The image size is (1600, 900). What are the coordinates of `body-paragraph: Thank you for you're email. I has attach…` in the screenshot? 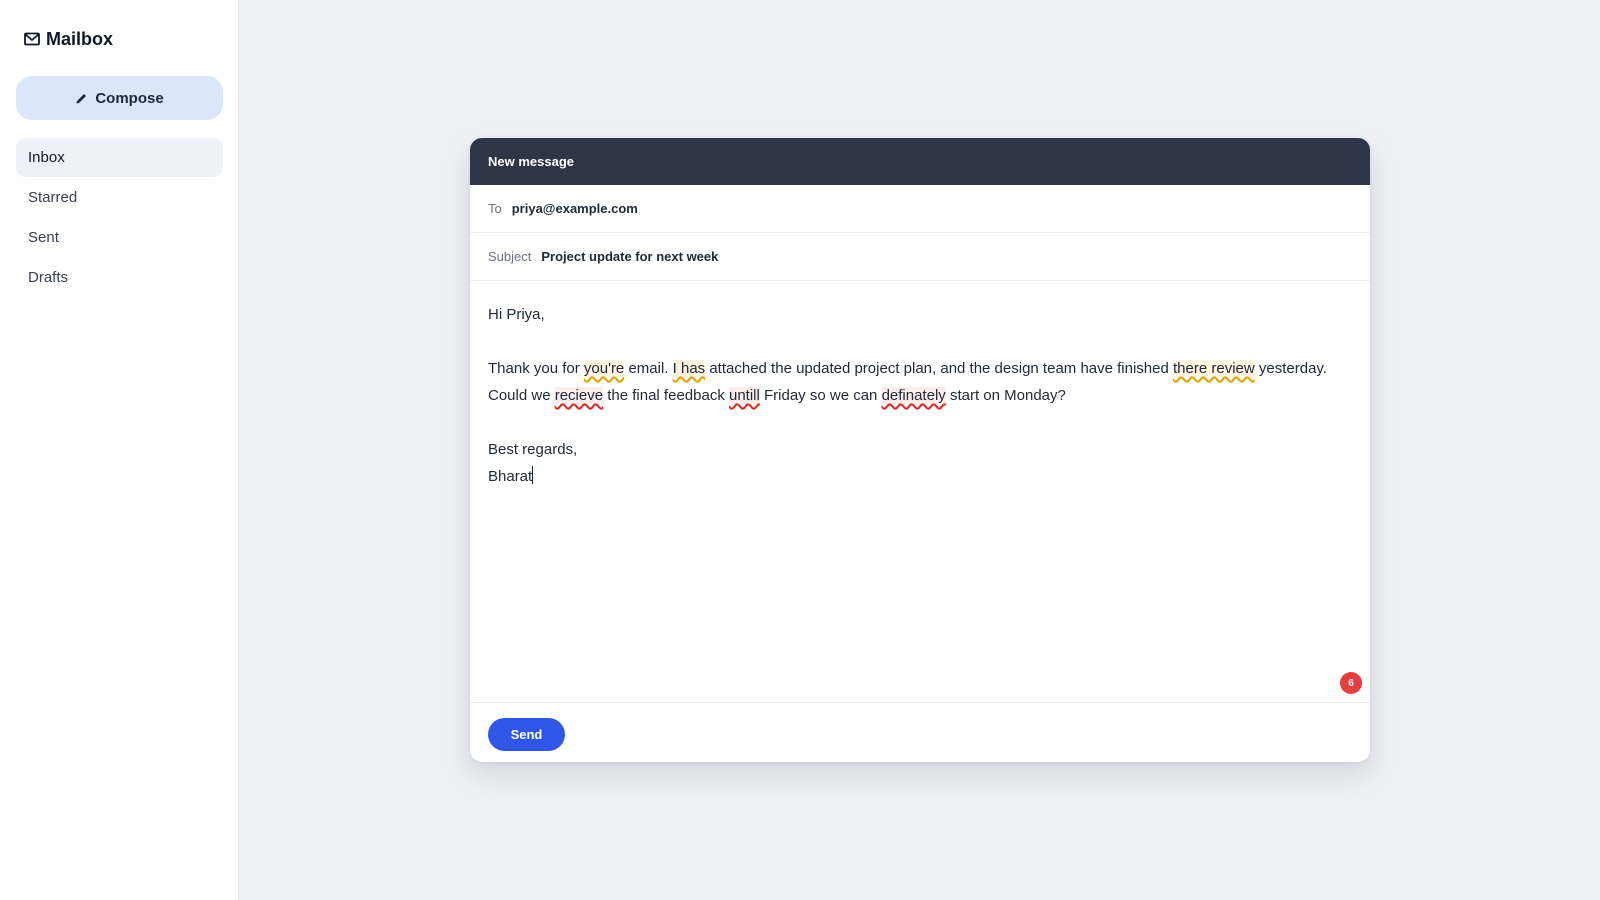 It's located at (920, 382).